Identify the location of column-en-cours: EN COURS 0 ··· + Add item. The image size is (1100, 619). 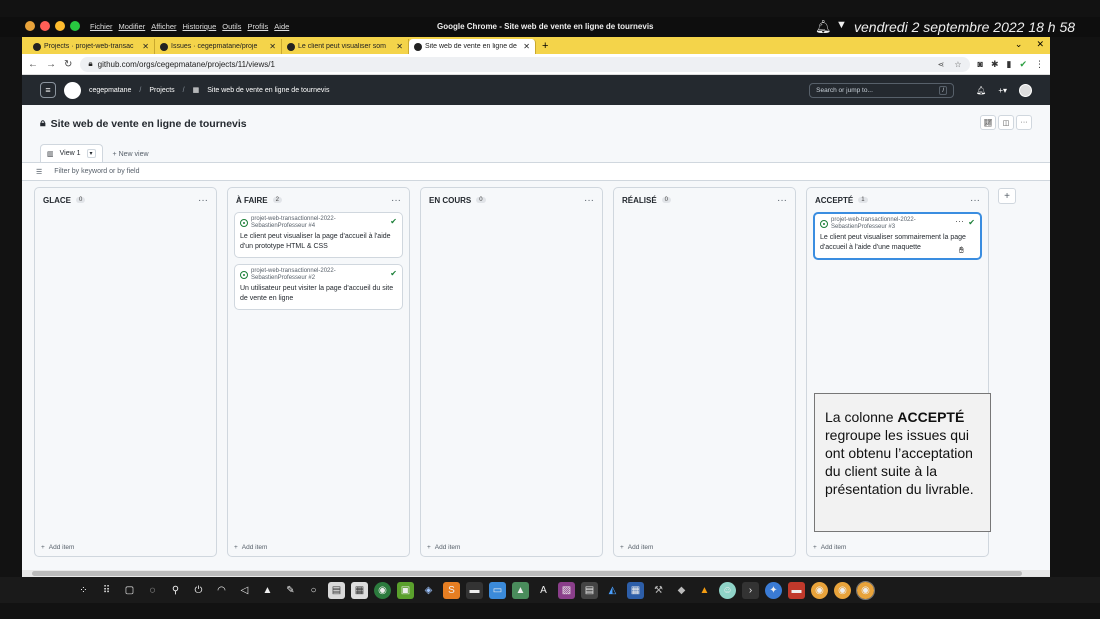
(511, 372).